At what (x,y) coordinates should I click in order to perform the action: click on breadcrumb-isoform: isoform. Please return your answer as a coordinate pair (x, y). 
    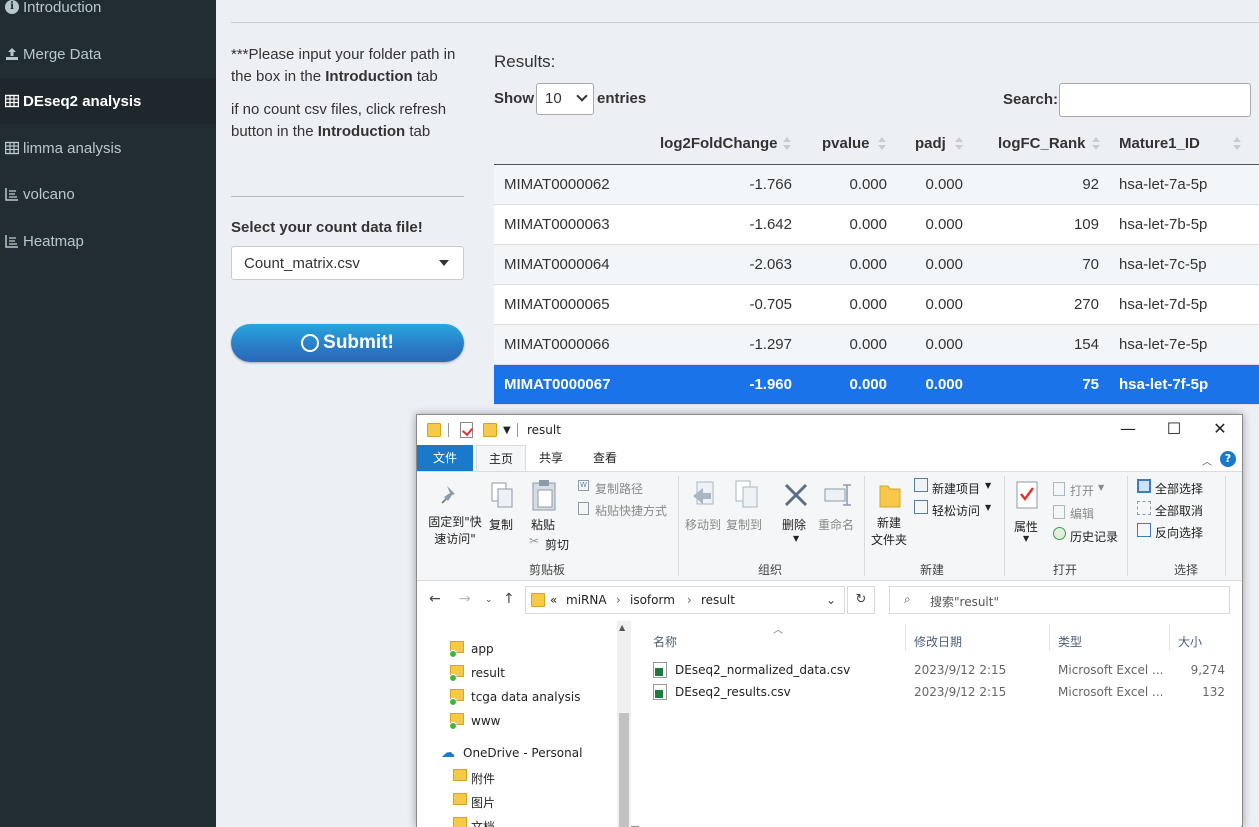
    Looking at the image, I should click on (652, 600).